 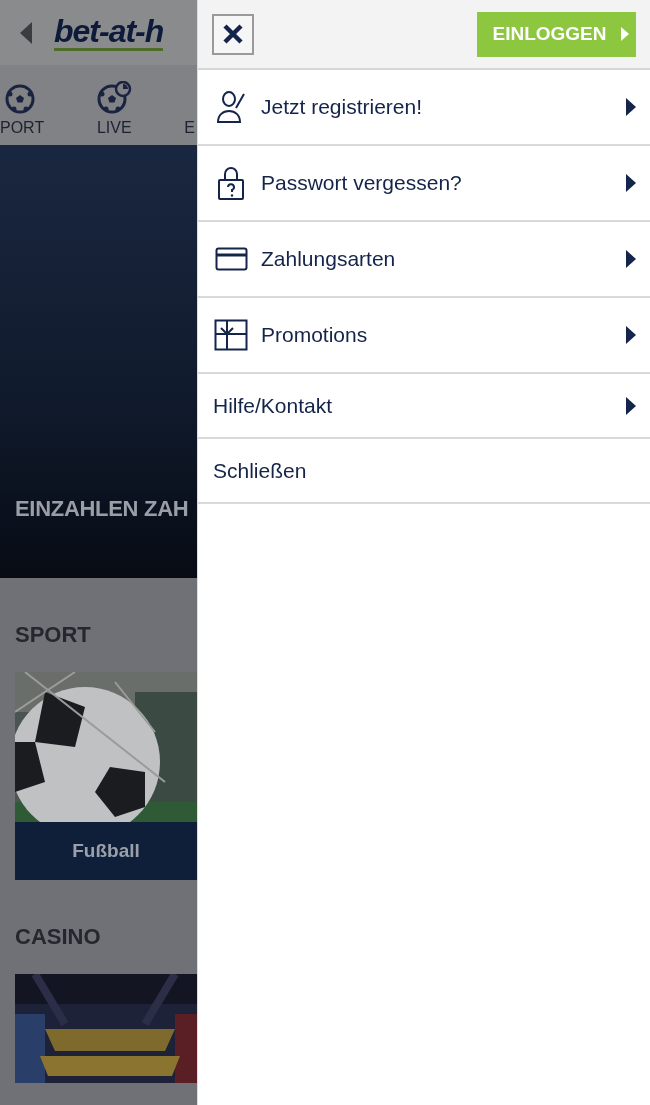 I want to click on live-ball-icon, so click(x=114, y=98).